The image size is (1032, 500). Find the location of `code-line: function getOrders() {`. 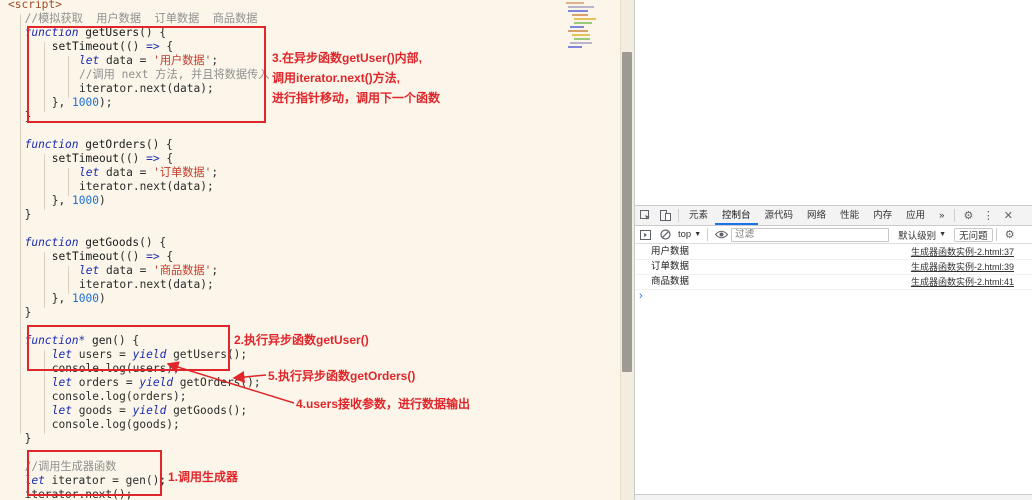

code-line: function getOrders() { is located at coordinates (90, 145).